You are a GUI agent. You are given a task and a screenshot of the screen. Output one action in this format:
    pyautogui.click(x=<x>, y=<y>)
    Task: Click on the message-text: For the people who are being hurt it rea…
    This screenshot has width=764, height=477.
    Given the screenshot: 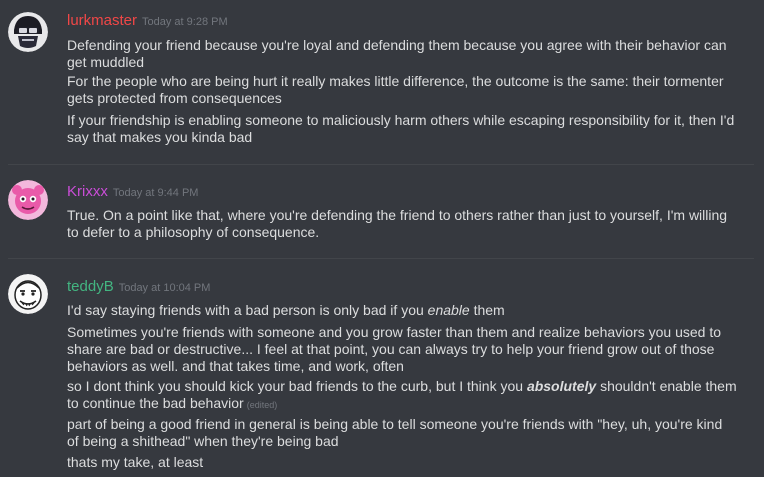 What is the action you would take?
    pyautogui.click(x=395, y=89)
    